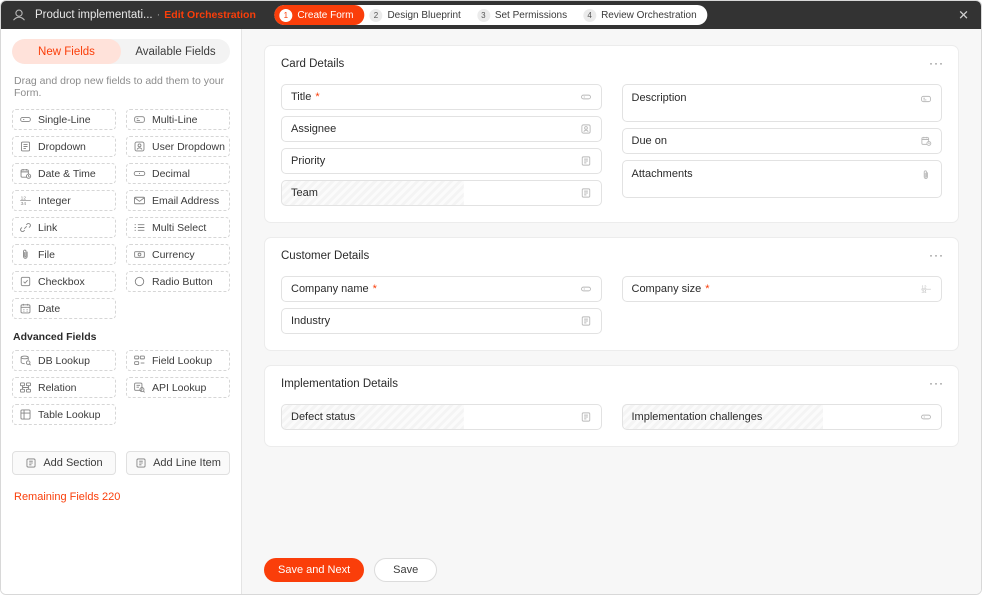 The height and width of the screenshot is (595, 982). Describe the element at coordinates (781, 289) in the screenshot. I see `form-field-company-size: Company size * 12 34` at that location.